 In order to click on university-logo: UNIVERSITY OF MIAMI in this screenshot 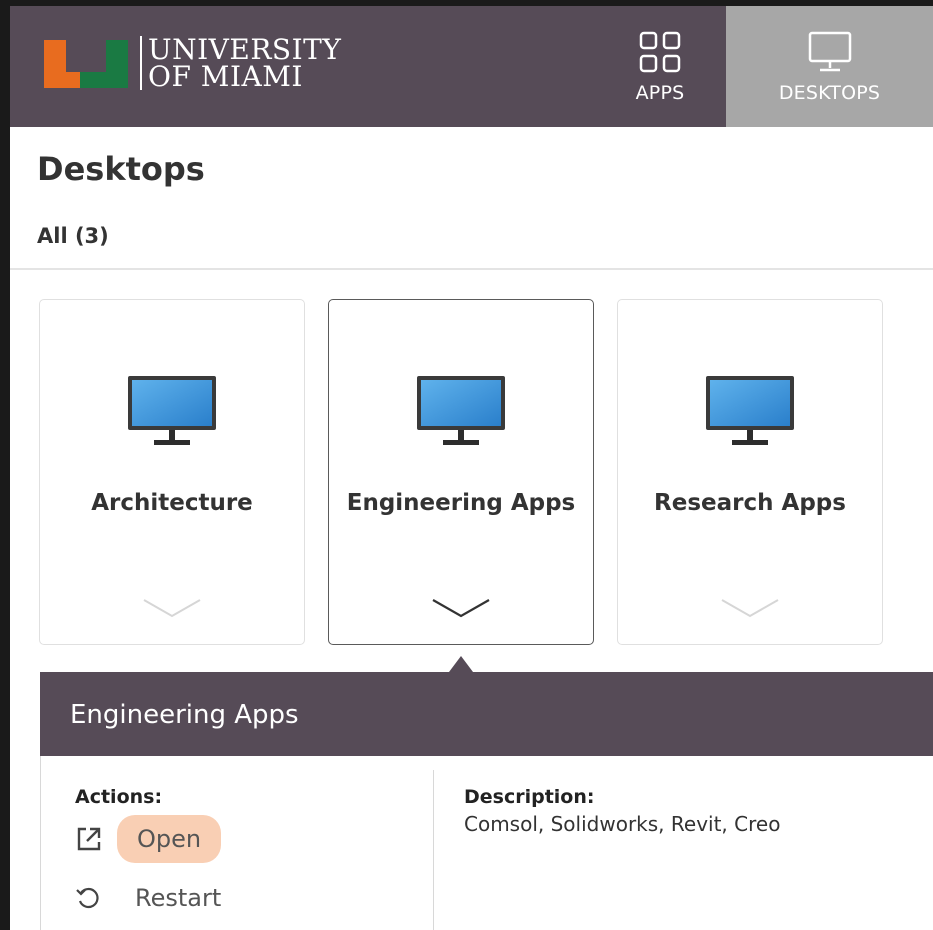, I will do `click(192, 66)`.